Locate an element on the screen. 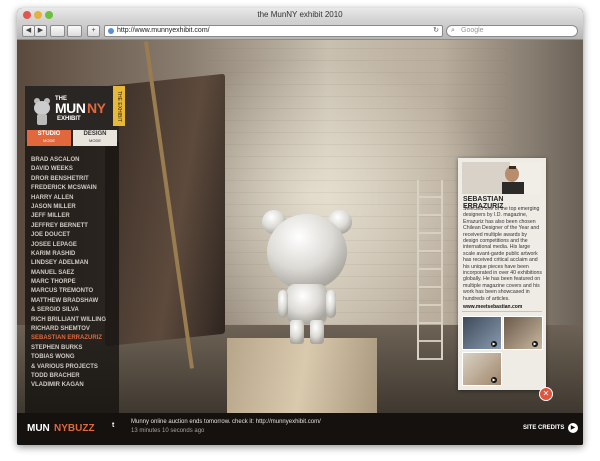  designer-item: & SERGIO SILVA is located at coordinates (76, 310).